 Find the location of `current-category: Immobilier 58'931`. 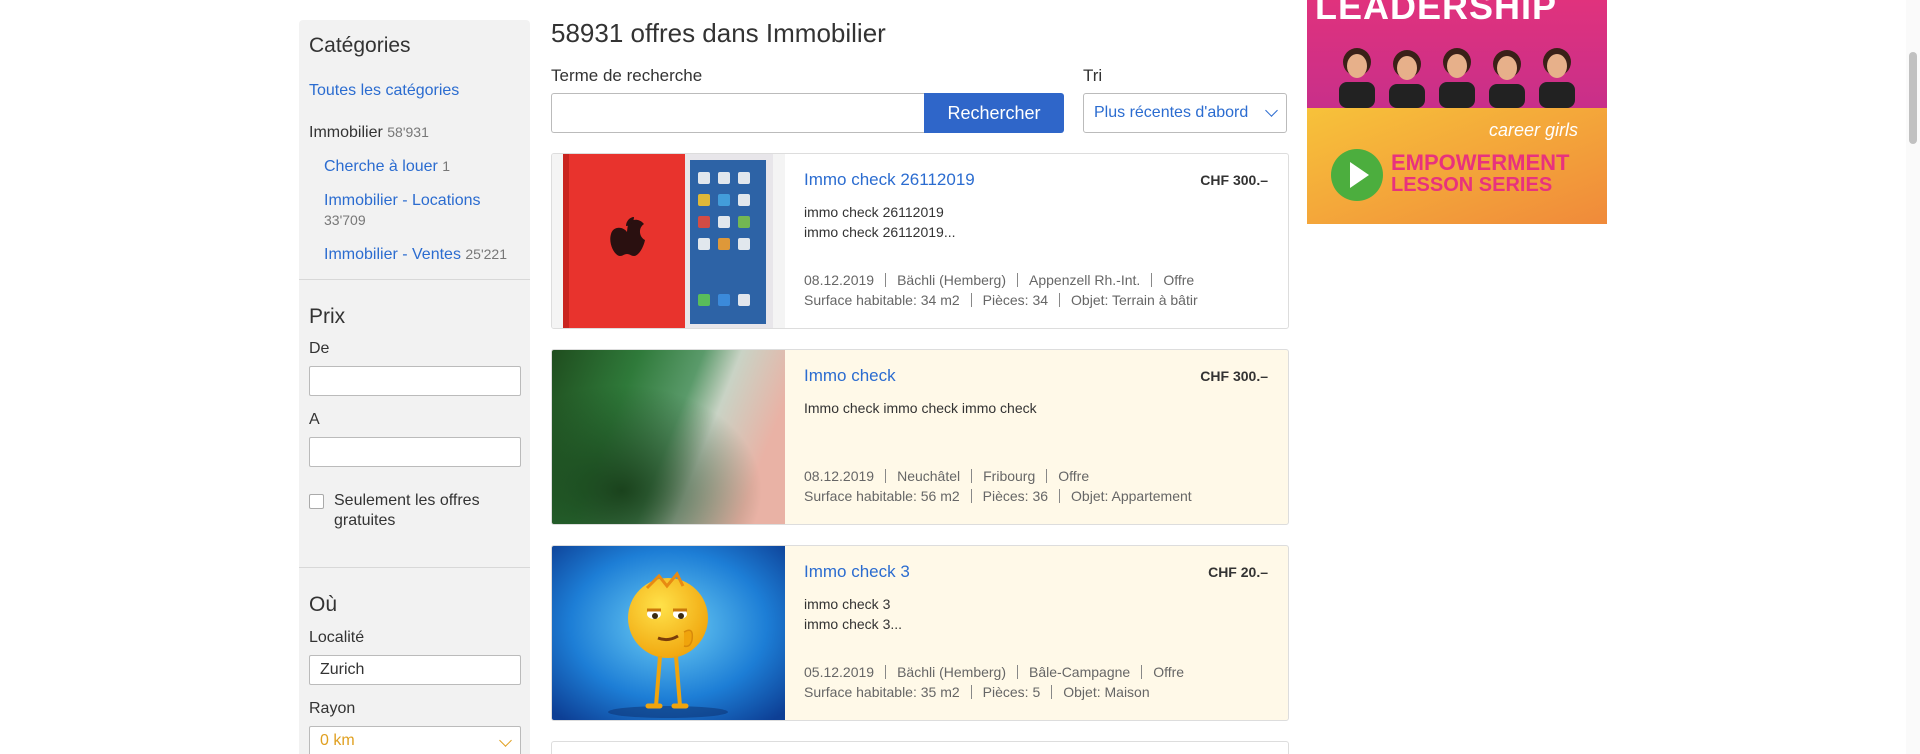

current-category: Immobilier 58'931 is located at coordinates (369, 133).